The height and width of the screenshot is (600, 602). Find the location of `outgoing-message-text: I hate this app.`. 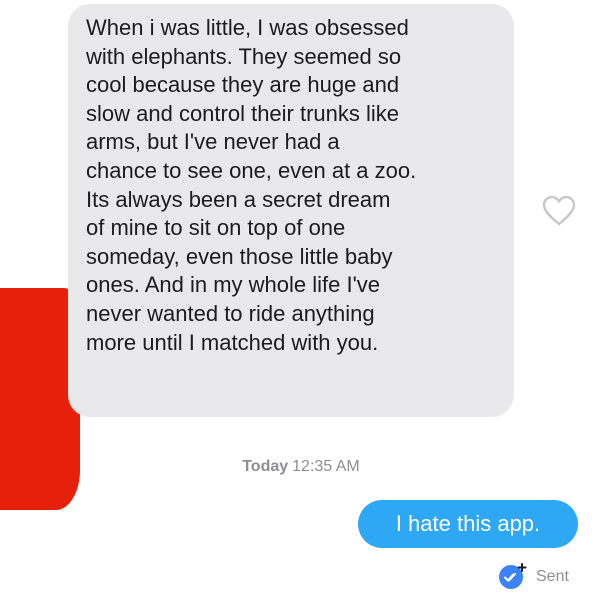

outgoing-message-text: I hate this app. is located at coordinates (468, 523).